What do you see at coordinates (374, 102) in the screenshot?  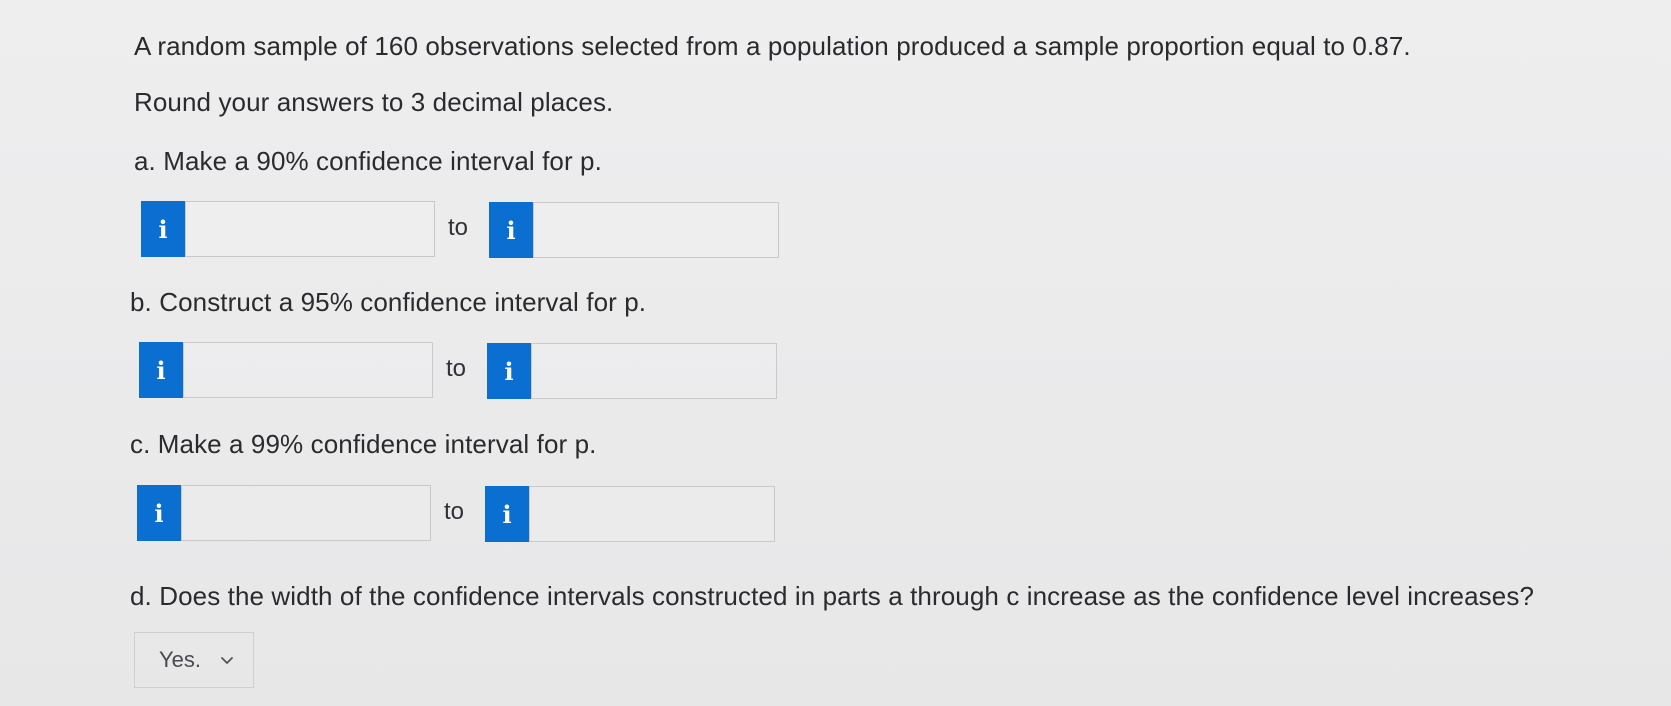 I see `rounding-instruction: Round your answers to 3 decimal places.` at bounding box center [374, 102].